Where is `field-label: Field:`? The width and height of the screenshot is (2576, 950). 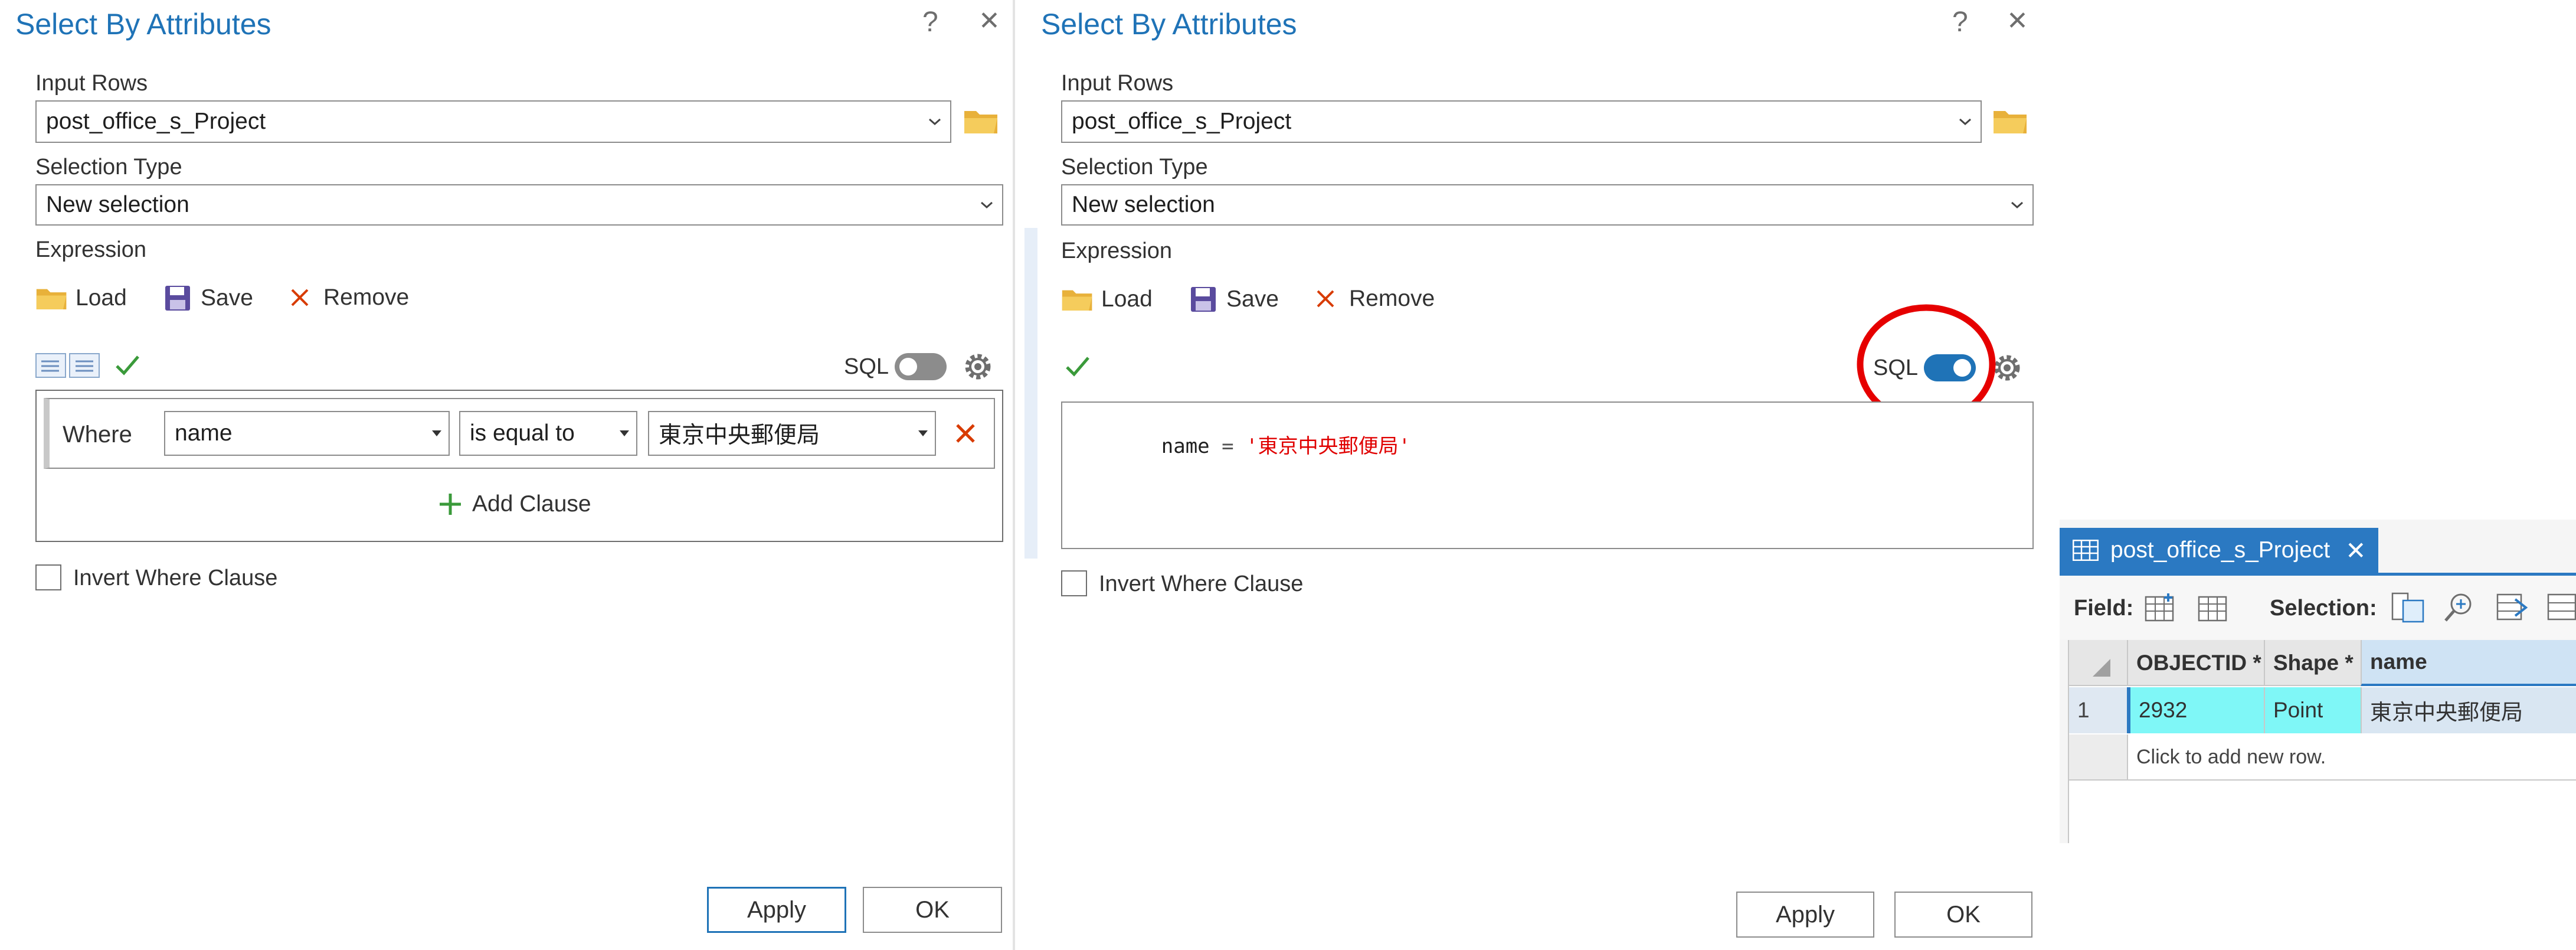 field-label: Field: is located at coordinates (2104, 608).